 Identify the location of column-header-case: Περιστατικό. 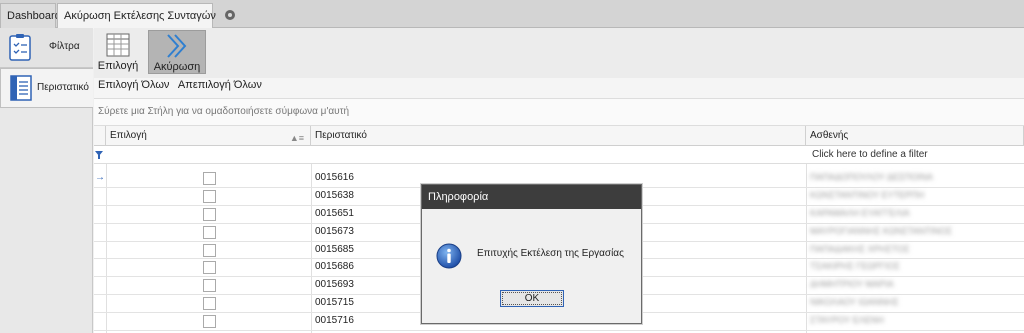
(558, 136).